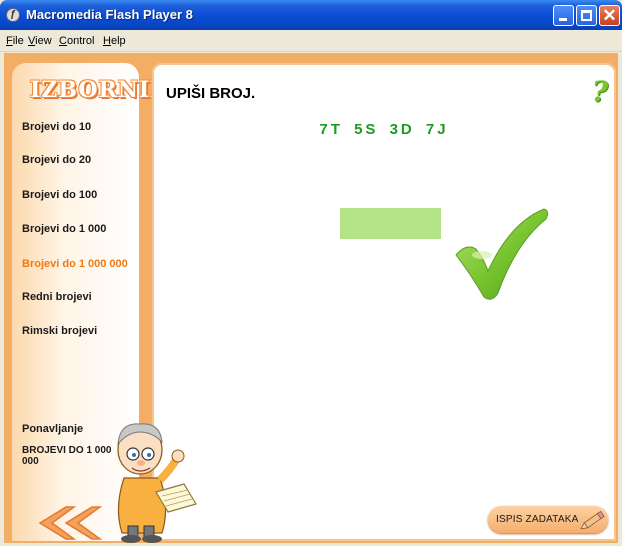 This screenshot has width=622, height=546. I want to click on sidebar-item-brojevi-do-10: Brojevi do 10, so click(56, 127).